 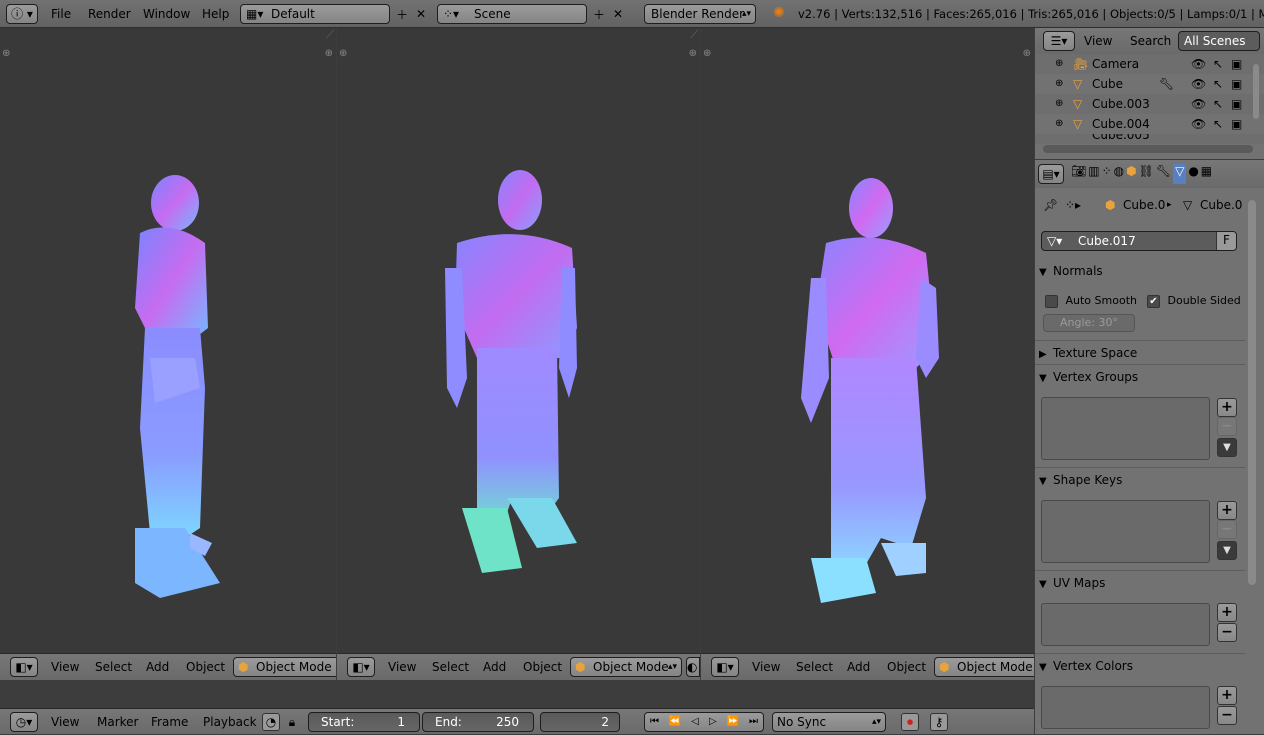 I want to click on remove-vertex-color-button: −, so click(x=1227, y=715).